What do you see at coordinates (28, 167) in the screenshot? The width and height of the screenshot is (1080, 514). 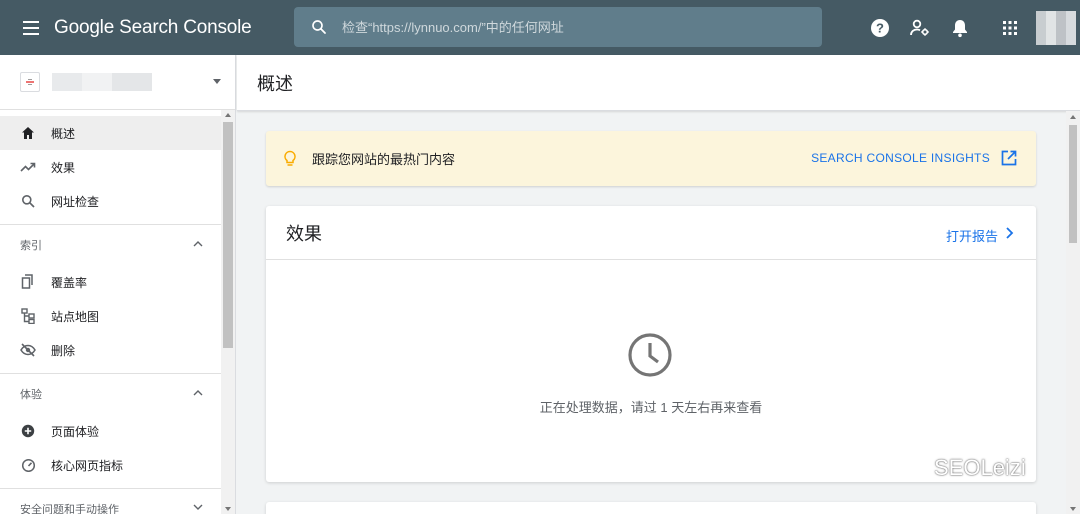 I see `trending-up-icon` at bounding box center [28, 167].